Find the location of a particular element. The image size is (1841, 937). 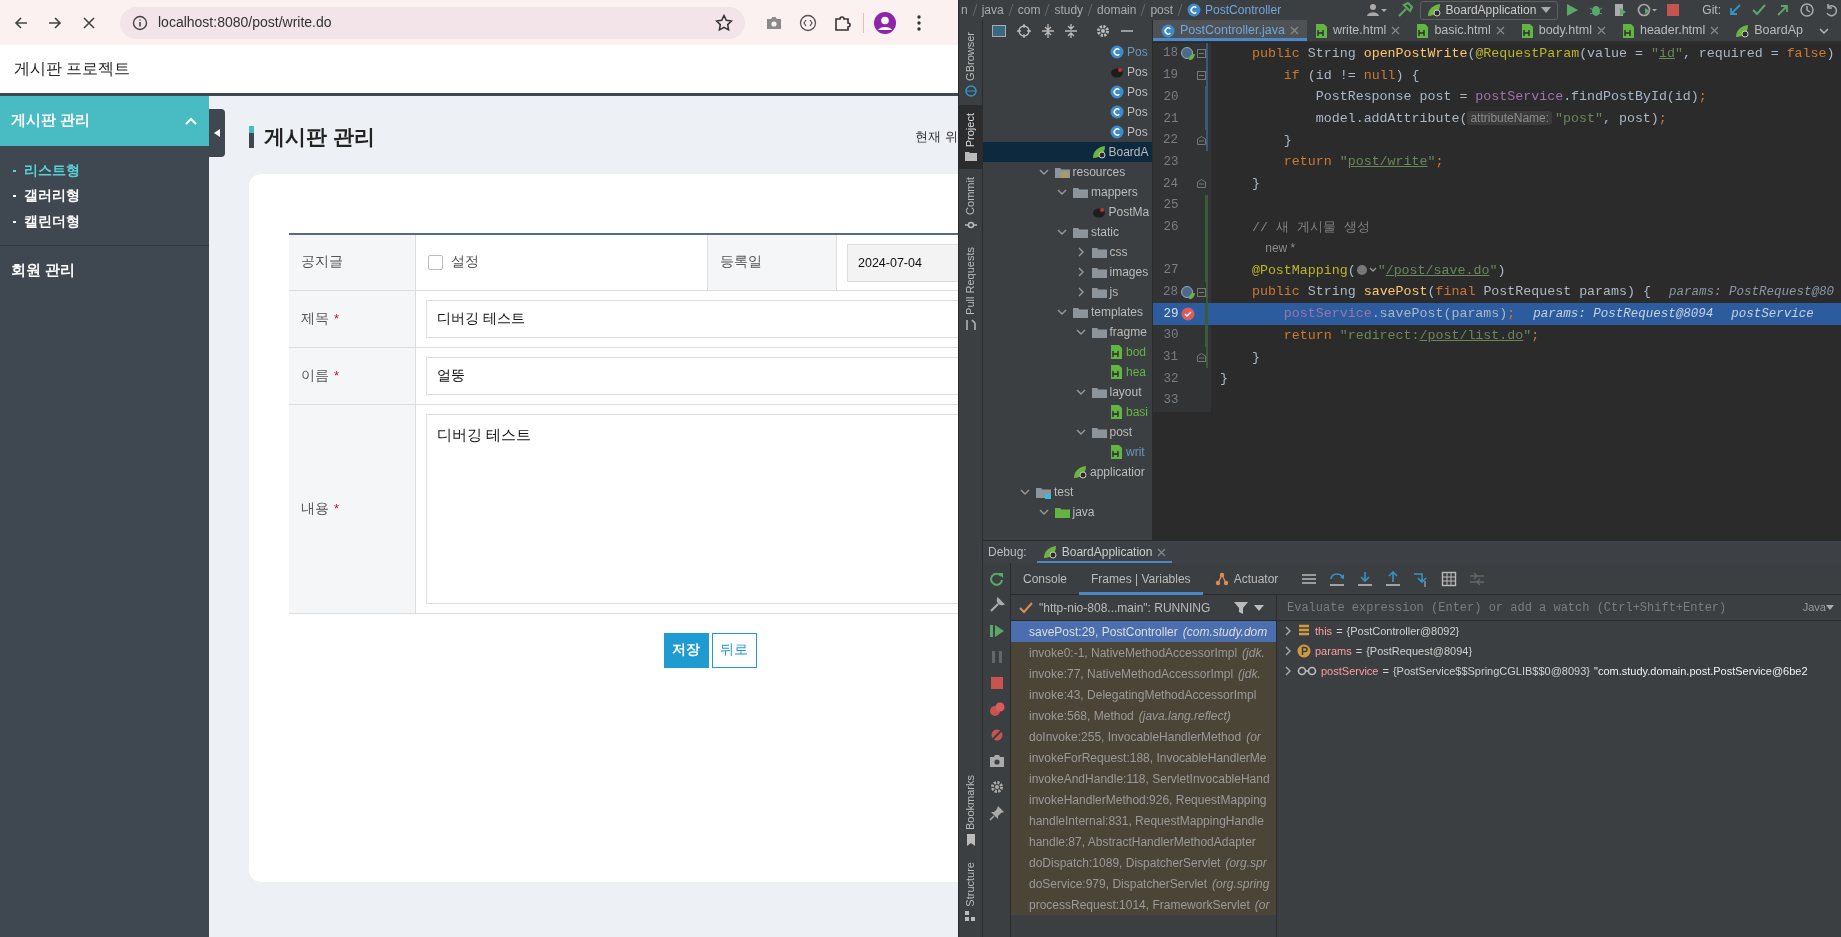

variable-name: postService is located at coordinates (1350, 671).